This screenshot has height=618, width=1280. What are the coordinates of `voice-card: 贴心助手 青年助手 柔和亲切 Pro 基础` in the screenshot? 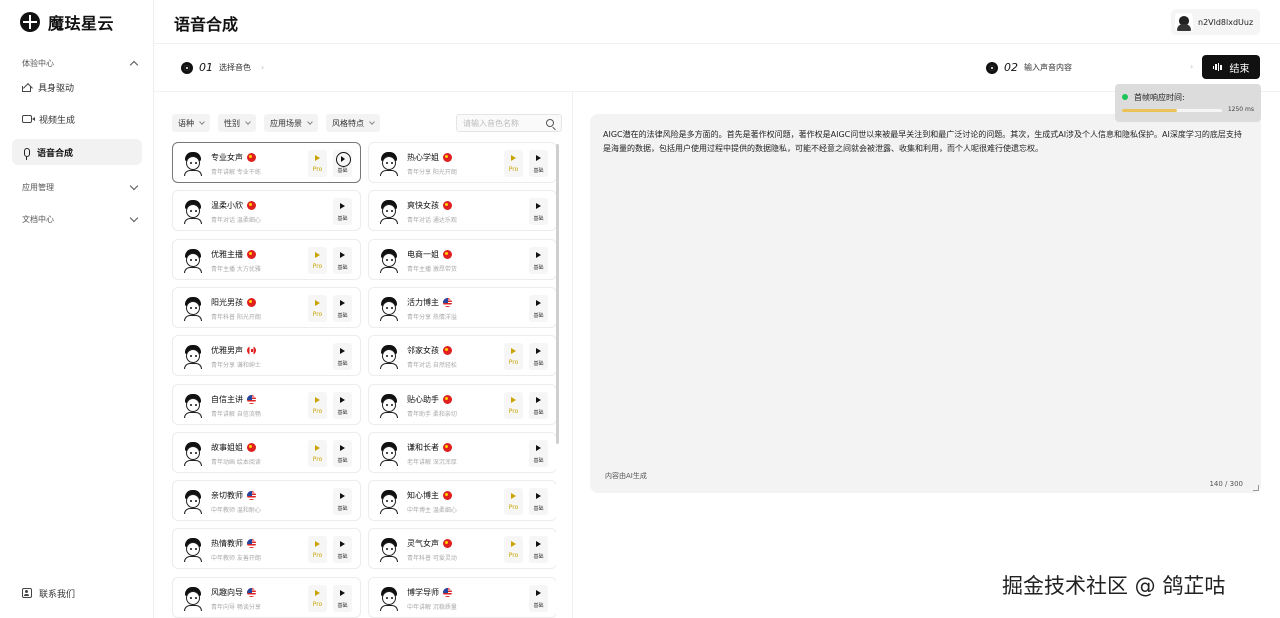 It's located at (462, 404).